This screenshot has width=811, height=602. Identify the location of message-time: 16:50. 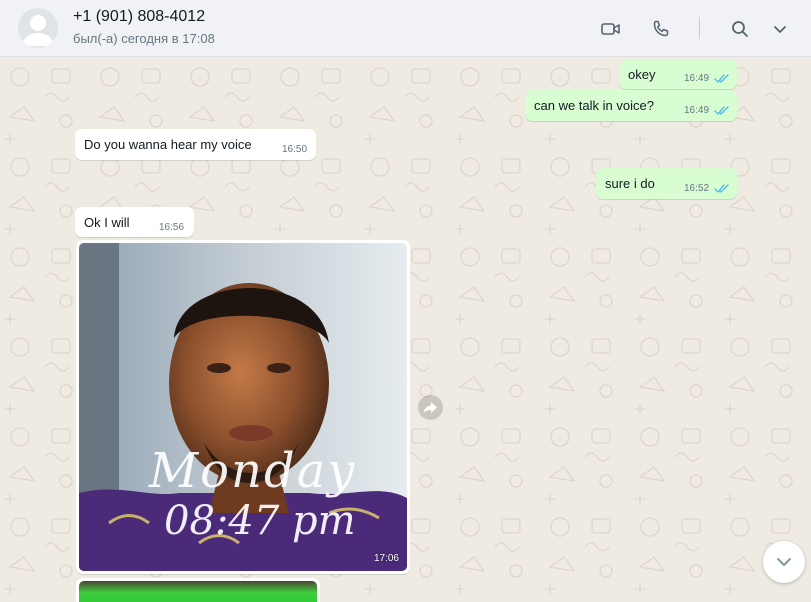
(295, 149).